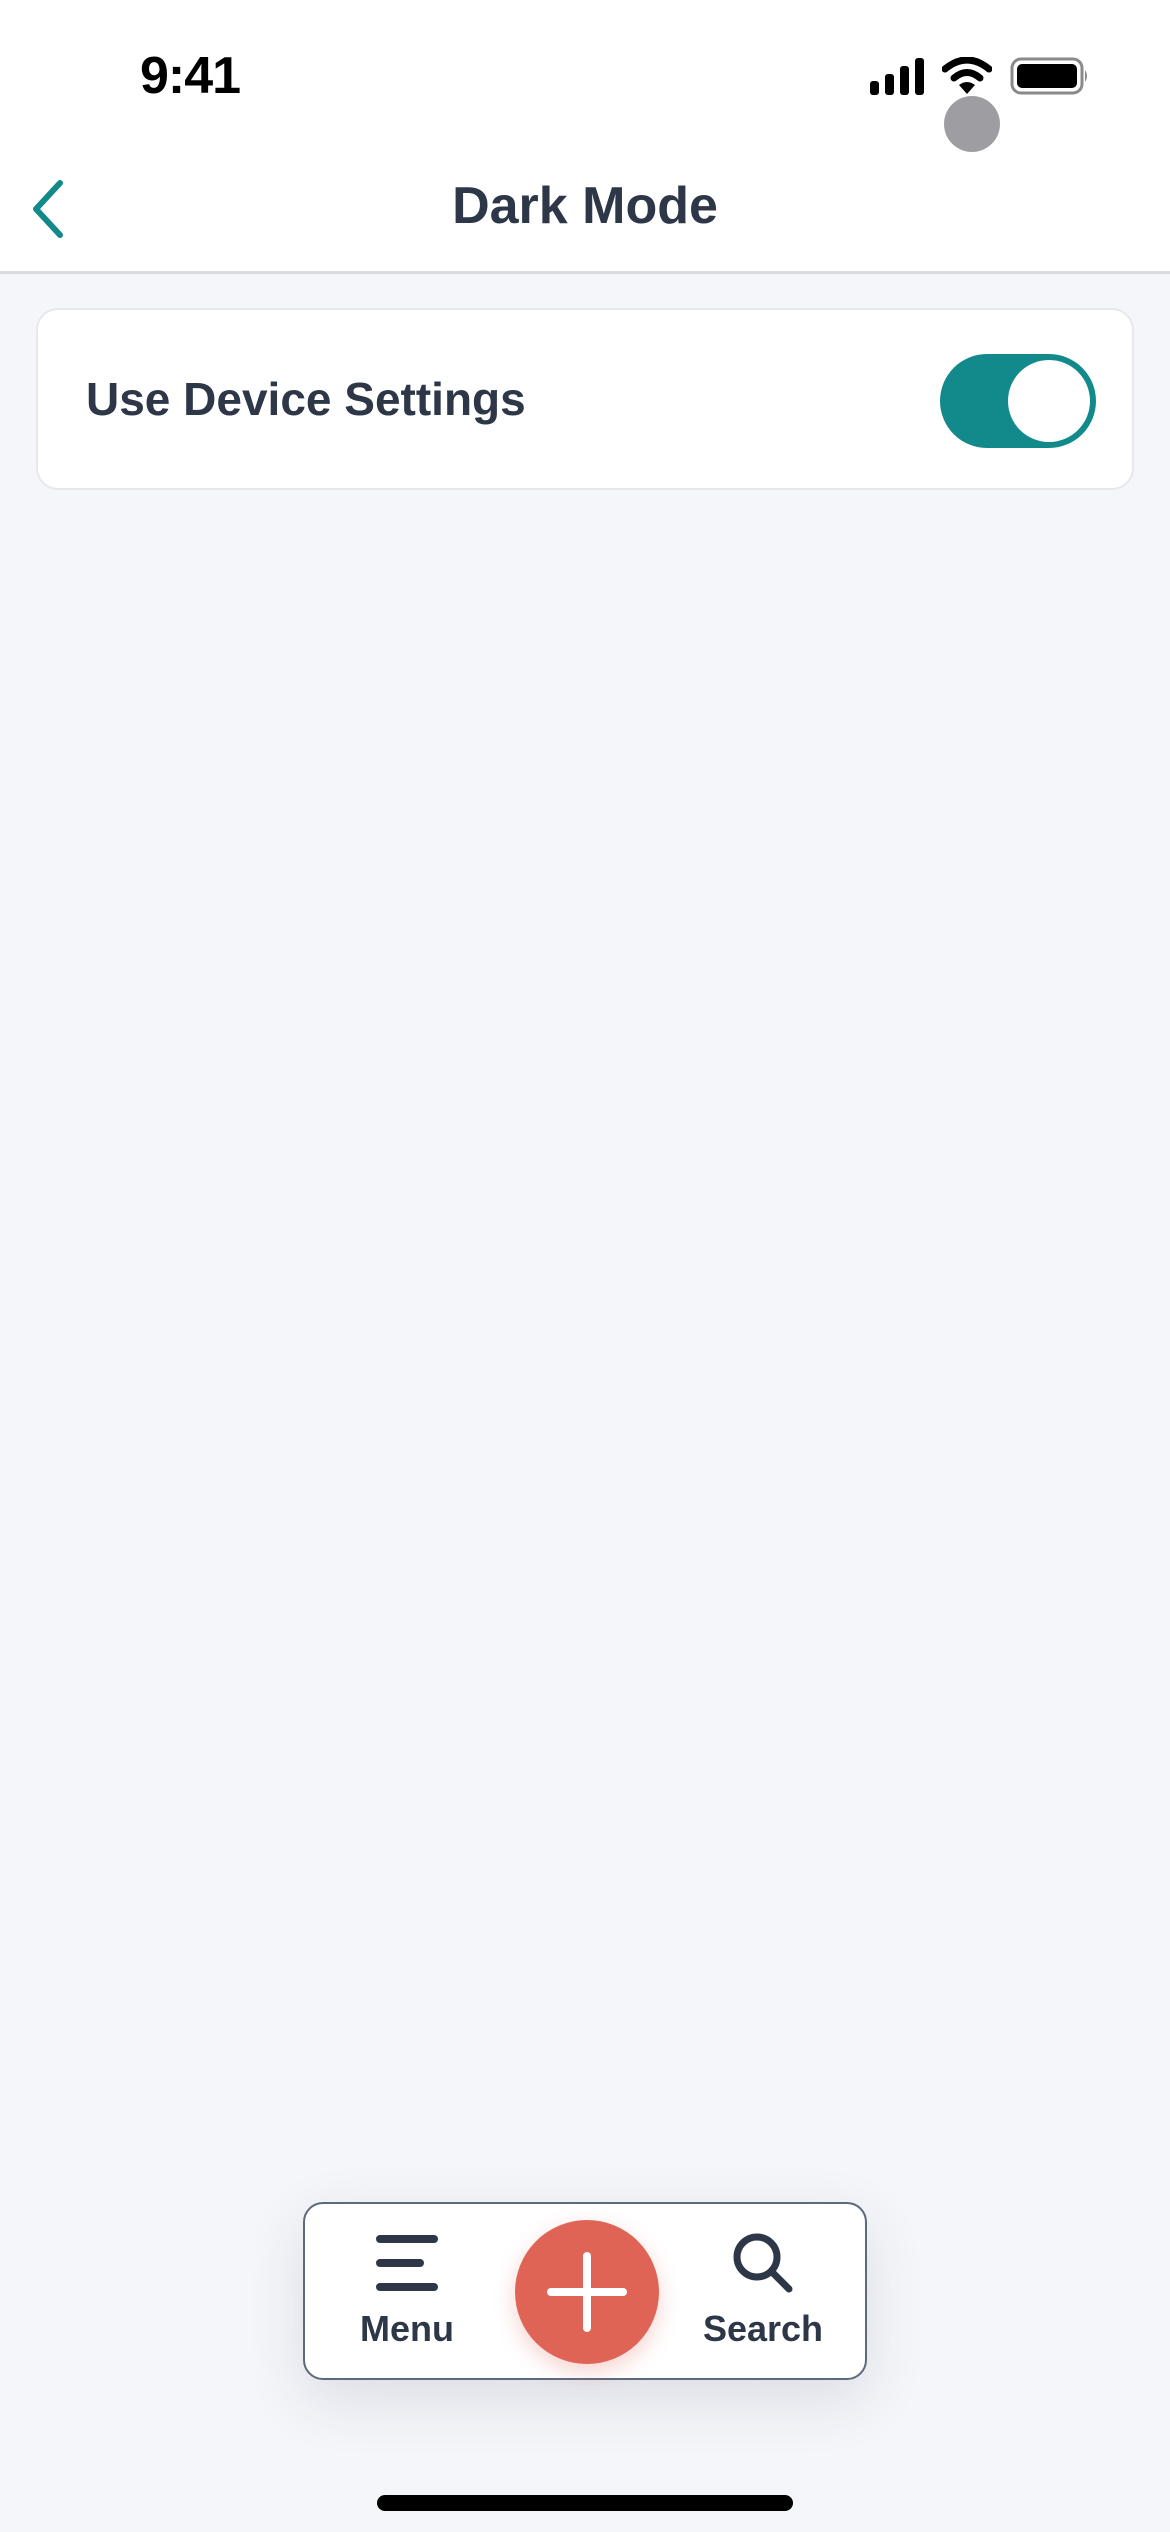 The height and width of the screenshot is (2532, 1170). What do you see at coordinates (585, 2503) in the screenshot?
I see `home-indicator` at bounding box center [585, 2503].